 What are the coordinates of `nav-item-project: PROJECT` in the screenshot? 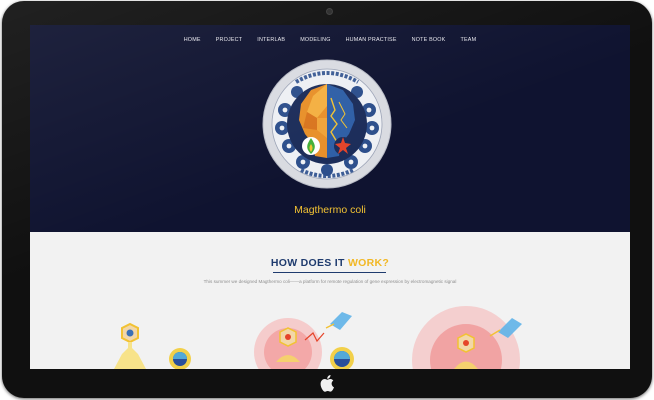 It's located at (229, 40).